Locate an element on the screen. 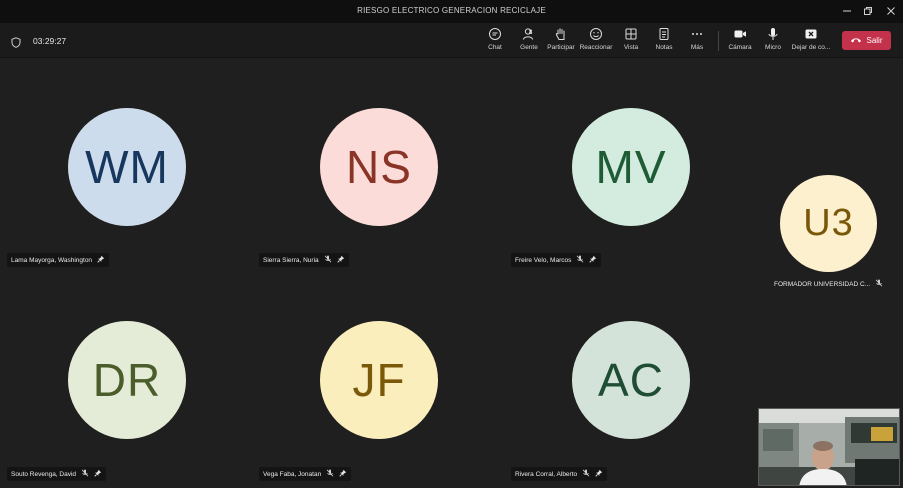 This screenshot has width=903, height=488. participant-nametag: Sierra Sierra, Nuria is located at coordinates (304, 260).